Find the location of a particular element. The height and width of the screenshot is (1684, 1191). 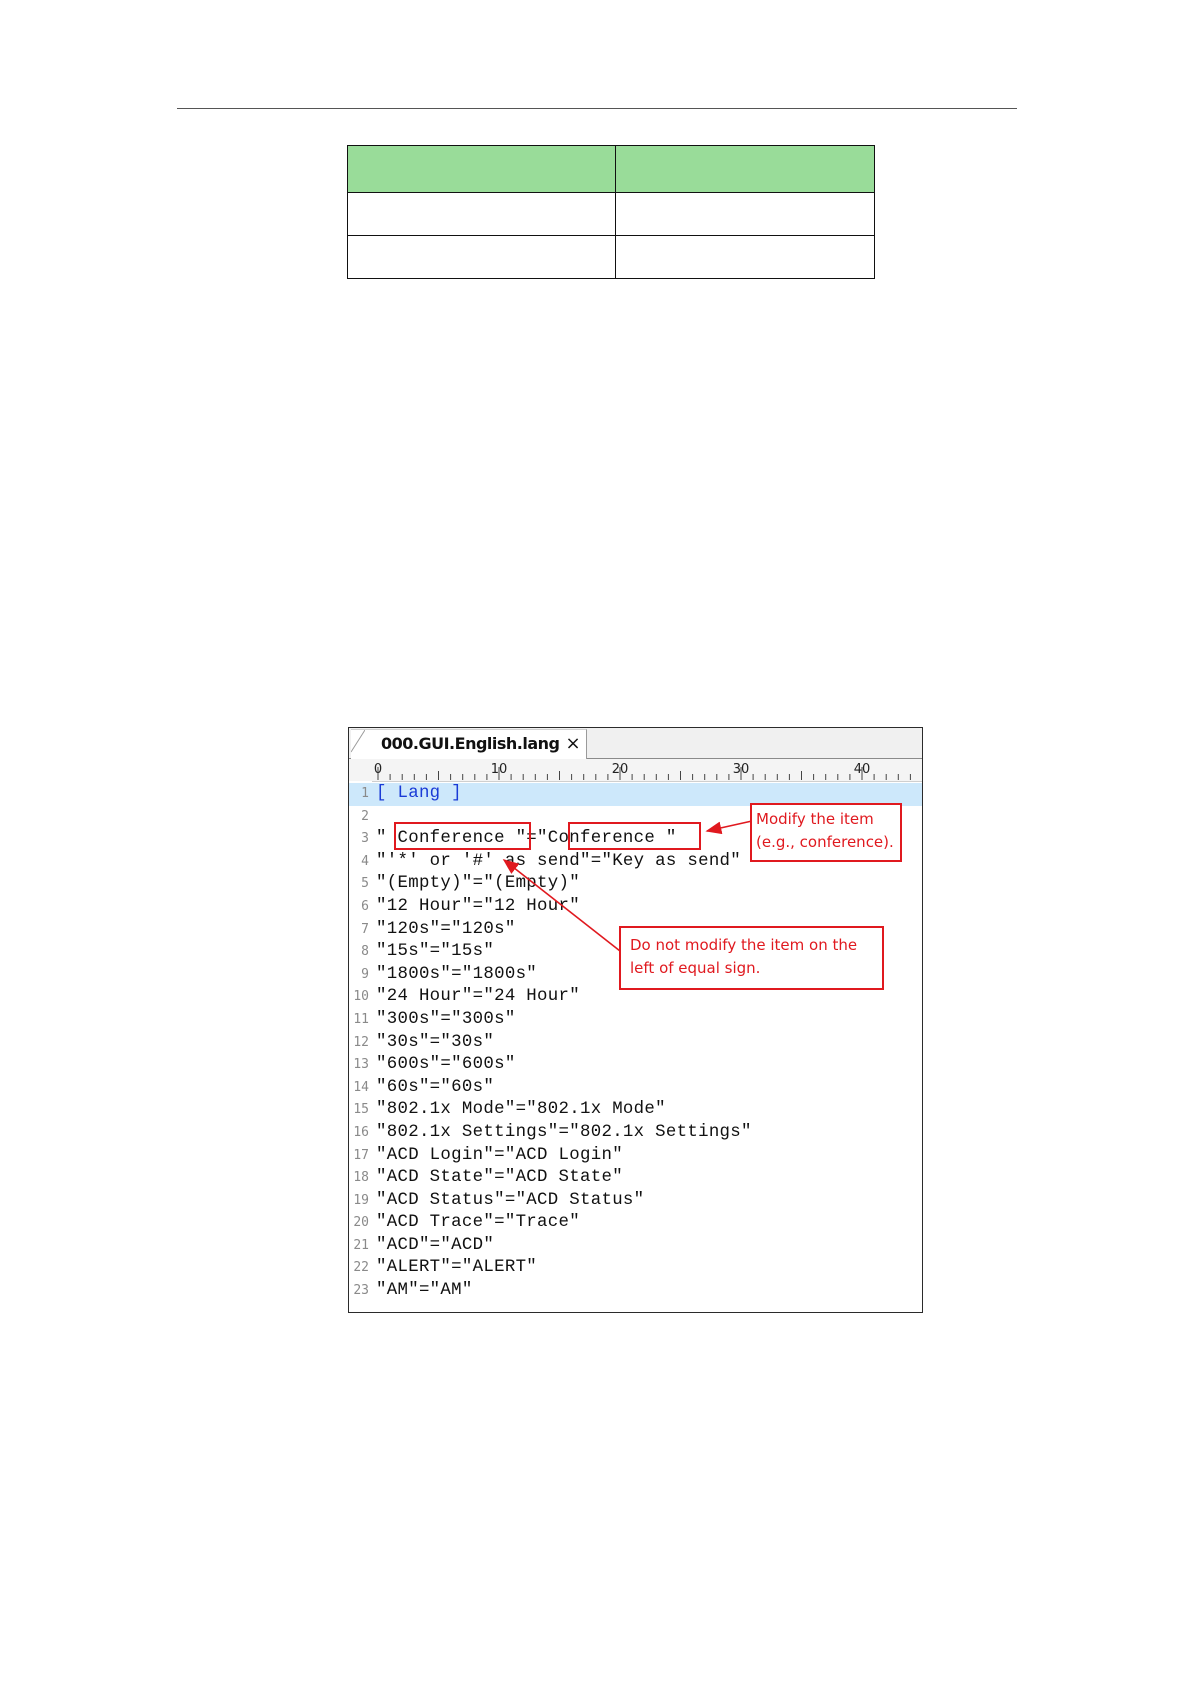

page-header-rule is located at coordinates (597, 108).